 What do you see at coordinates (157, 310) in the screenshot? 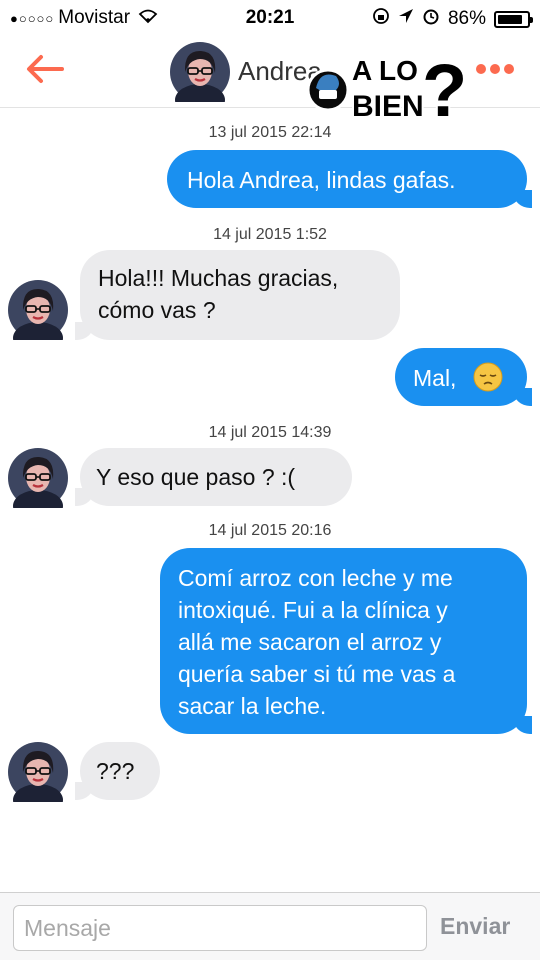
I see `message-line: cómo vas ?` at bounding box center [157, 310].